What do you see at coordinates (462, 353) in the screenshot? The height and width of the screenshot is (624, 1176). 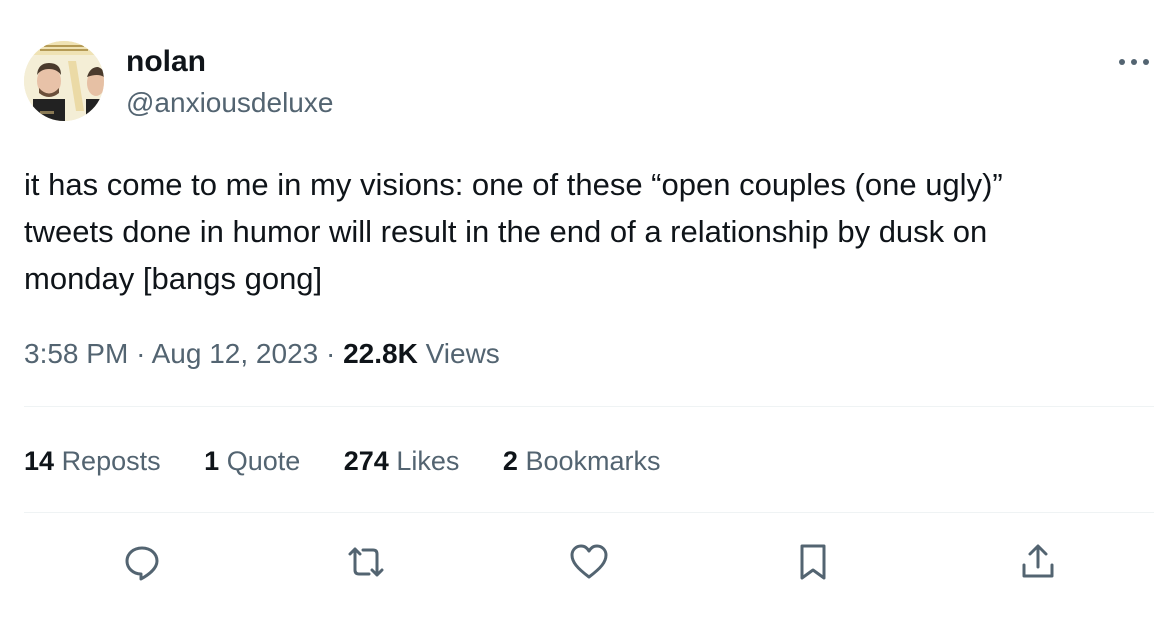 I see `views-label: Views` at bounding box center [462, 353].